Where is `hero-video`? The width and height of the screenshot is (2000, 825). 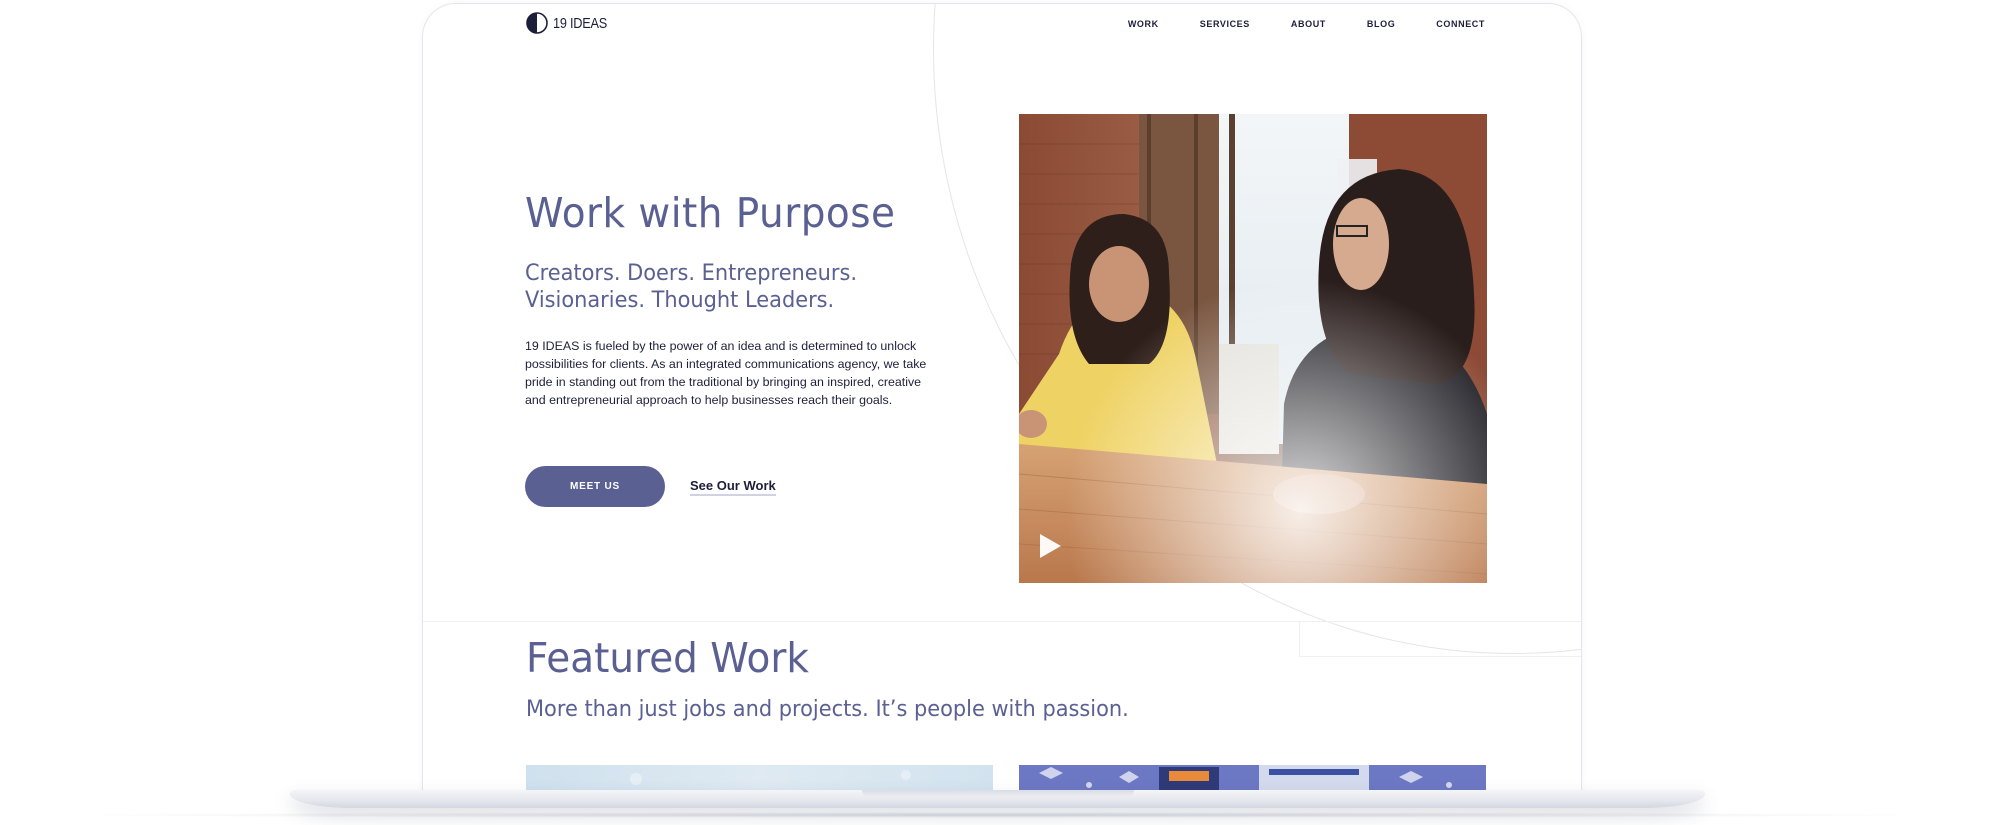
hero-video is located at coordinates (1253, 348).